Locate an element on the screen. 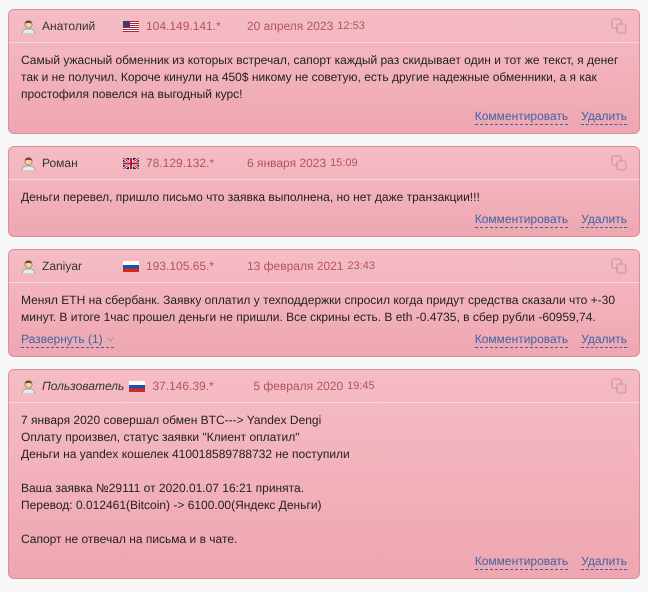 This screenshot has height=592, width=648. review-time: 19:45 is located at coordinates (361, 386).